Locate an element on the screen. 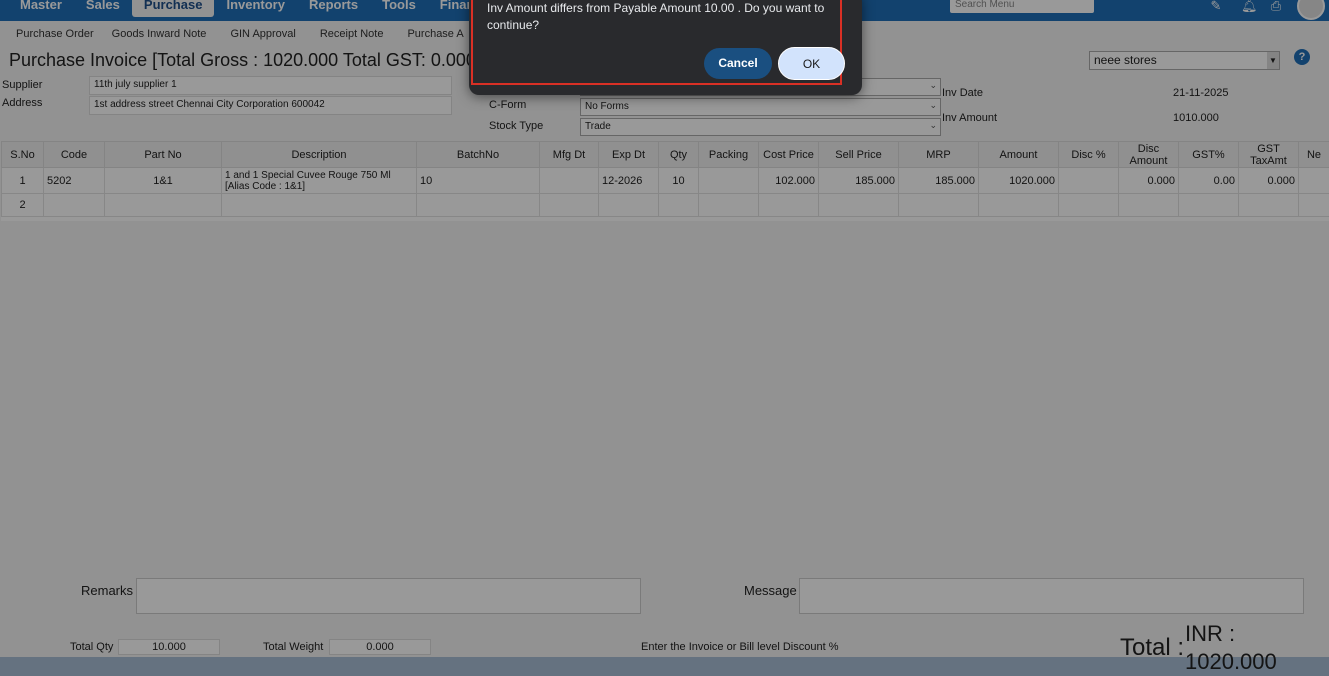  cancel-button: Cancel is located at coordinates (738, 63).